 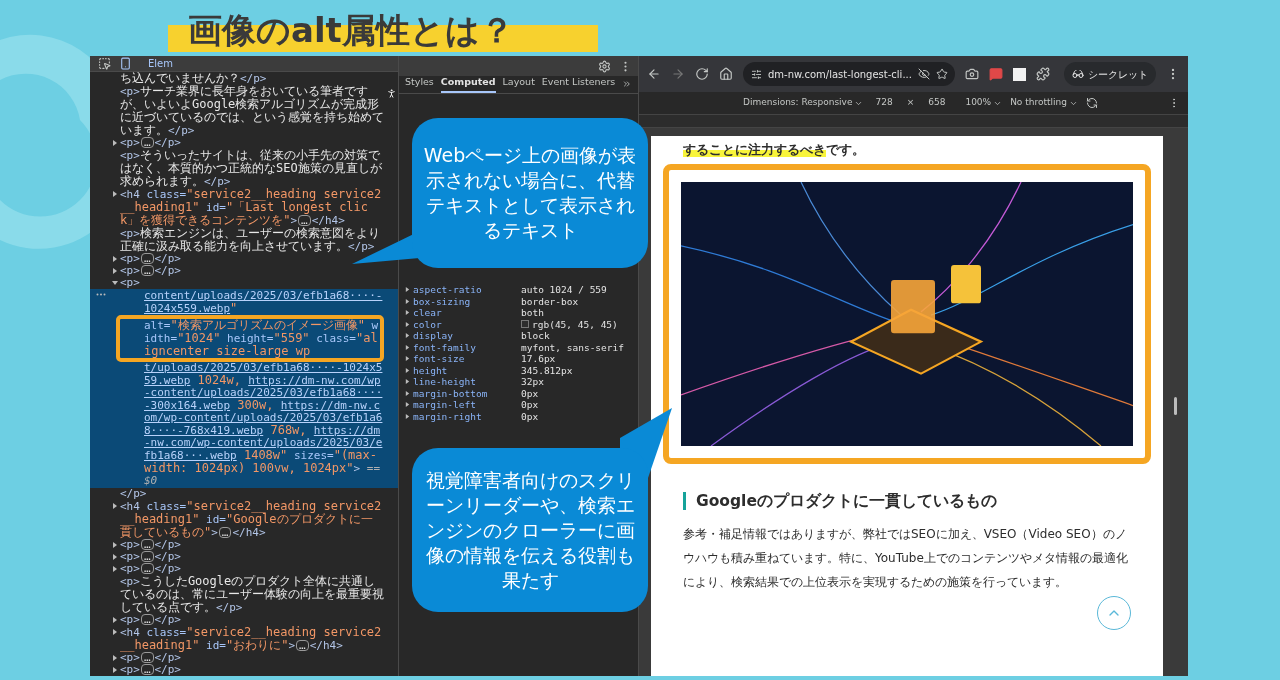 I want to click on code-line: <p>サーチ業界に長年身をおいている筆者ですが、いよいよGoogle検索アルゴリズムが完成形に近づいているのでは、という感覚を持ち始めています。</p>, so click(x=252, y=111).